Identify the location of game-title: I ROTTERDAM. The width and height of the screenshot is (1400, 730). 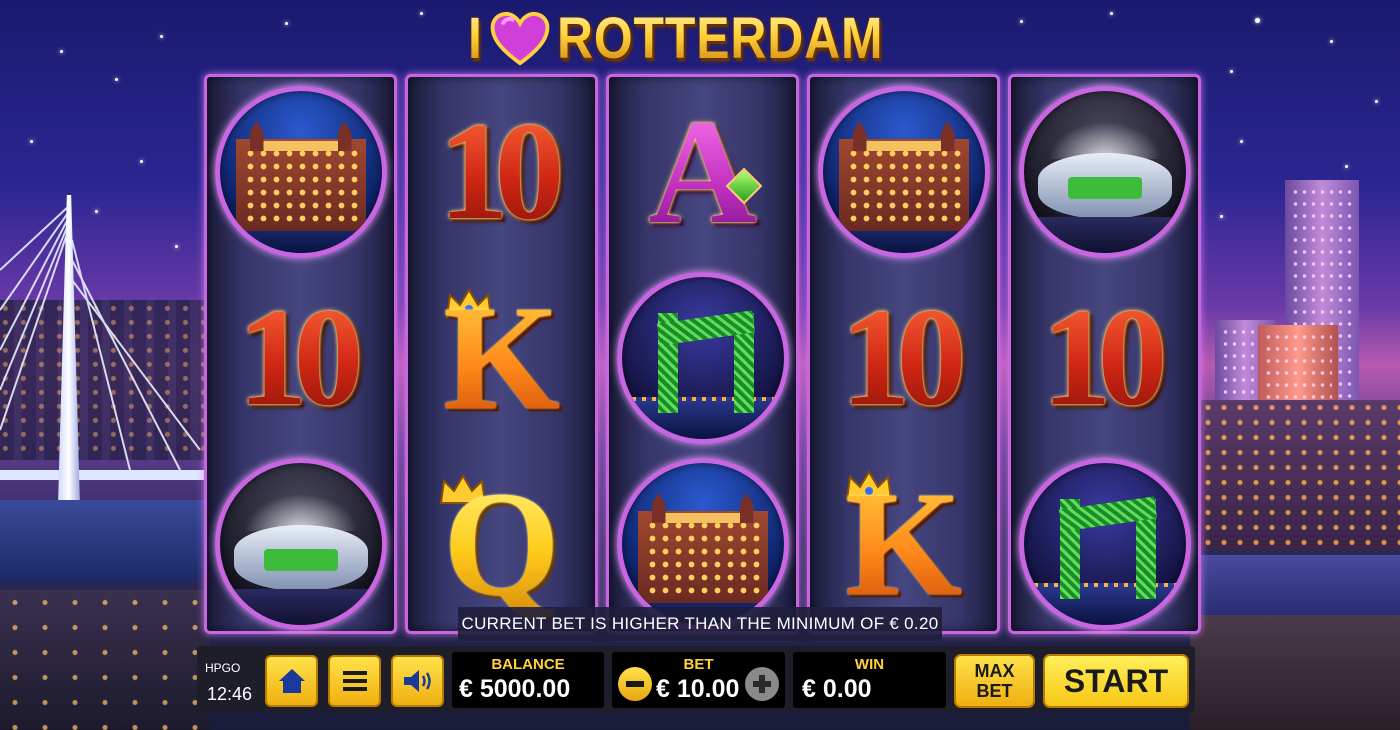
(702, 38).